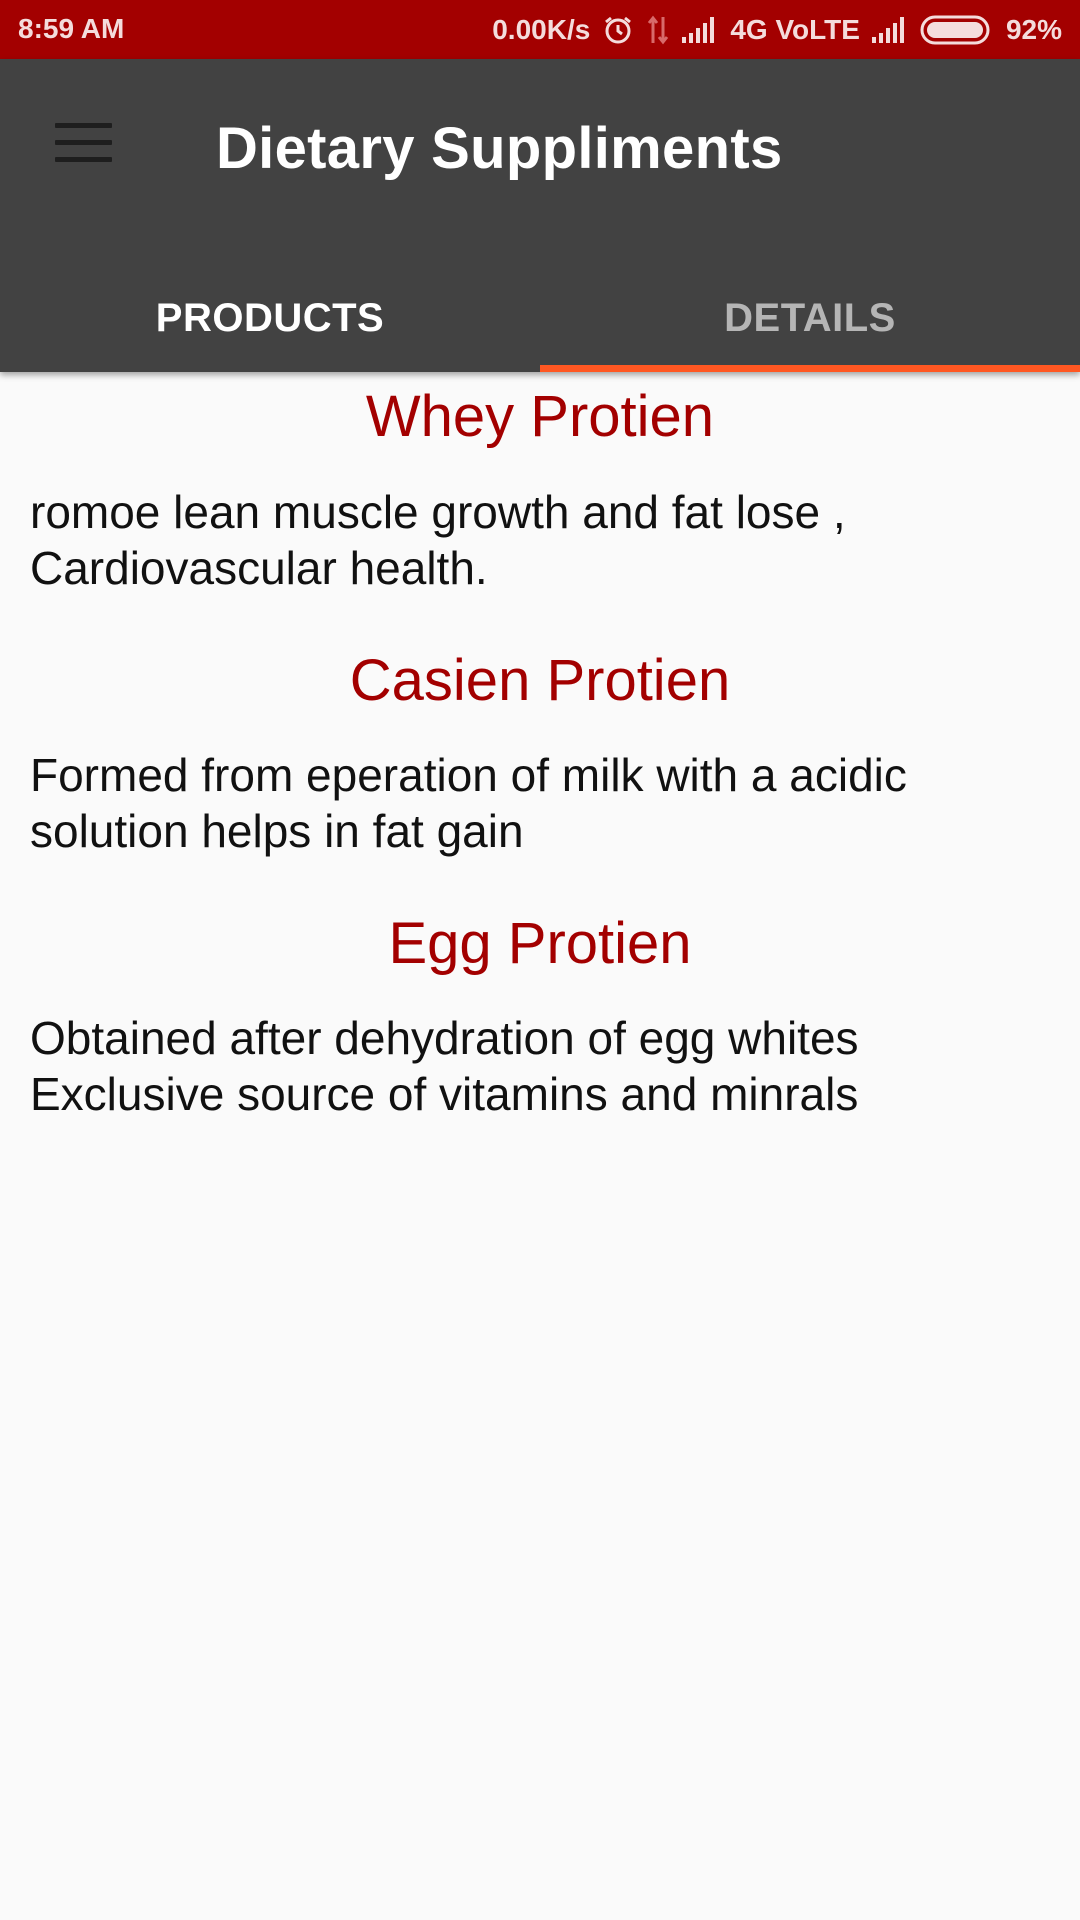  I want to click on tab-details: DETAILS, so click(810, 318).